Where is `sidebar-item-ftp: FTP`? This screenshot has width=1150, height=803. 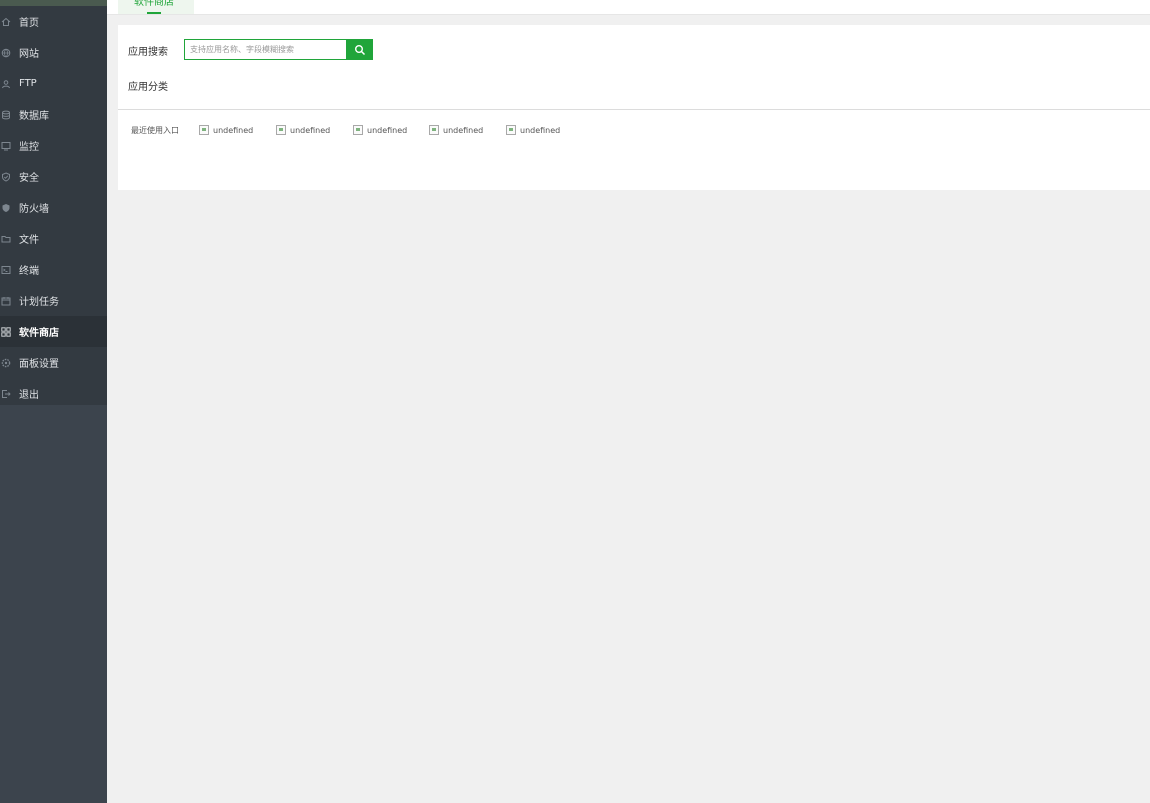 sidebar-item-ftp: FTP is located at coordinates (53, 83).